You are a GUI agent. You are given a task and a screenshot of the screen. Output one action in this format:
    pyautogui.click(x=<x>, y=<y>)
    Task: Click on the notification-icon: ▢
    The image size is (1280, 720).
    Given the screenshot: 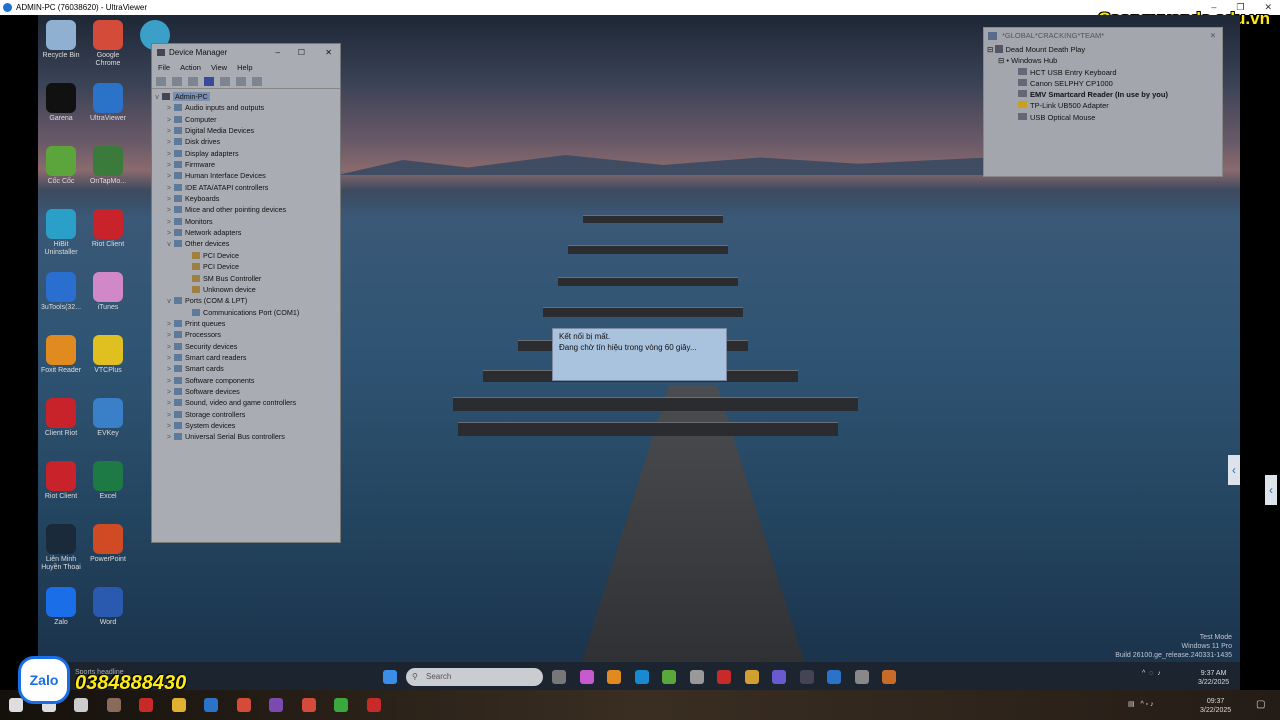 What is the action you would take?
    pyautogui.click(x=1260, y=705)
    